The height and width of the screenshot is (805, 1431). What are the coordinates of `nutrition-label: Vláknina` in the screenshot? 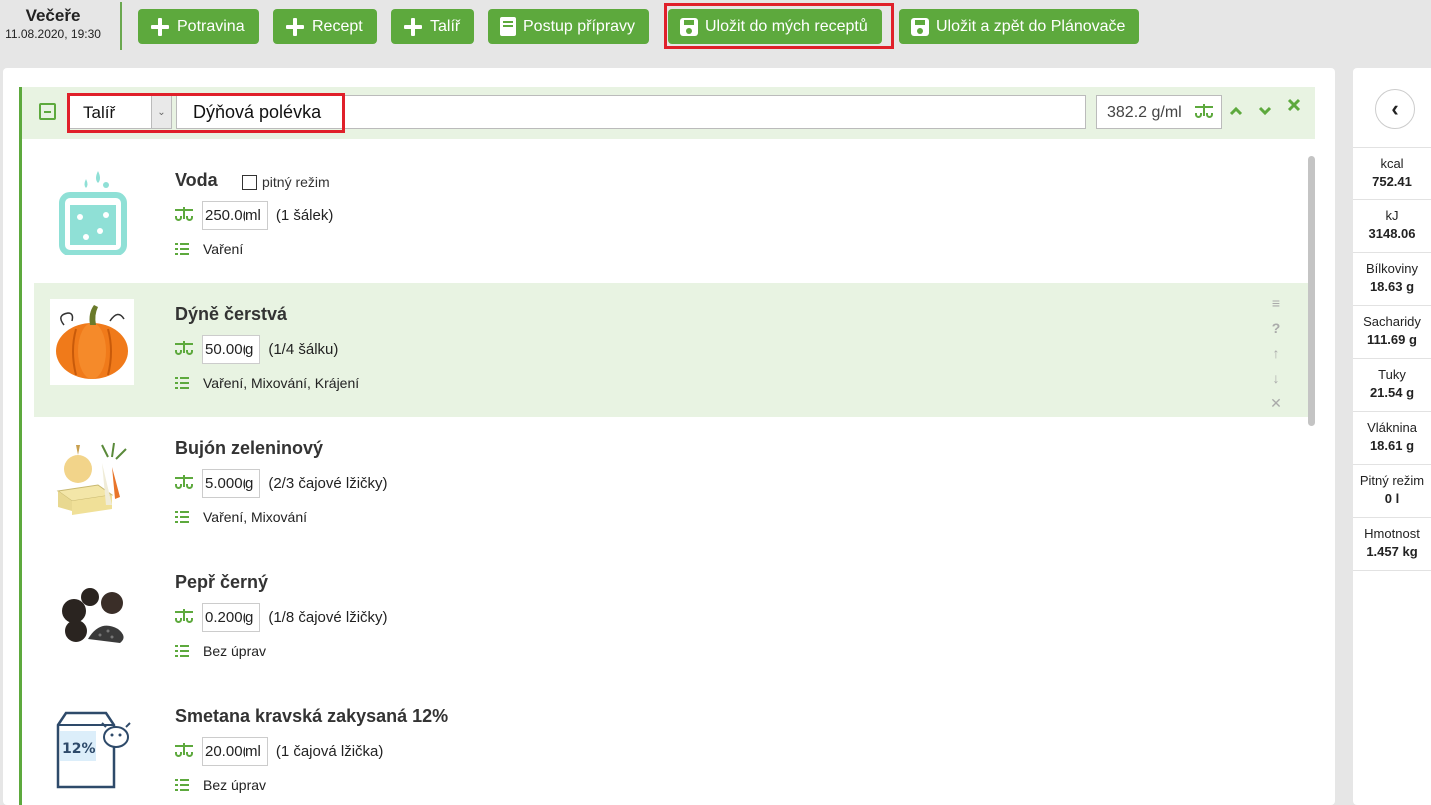 It's located at (1392, 427).